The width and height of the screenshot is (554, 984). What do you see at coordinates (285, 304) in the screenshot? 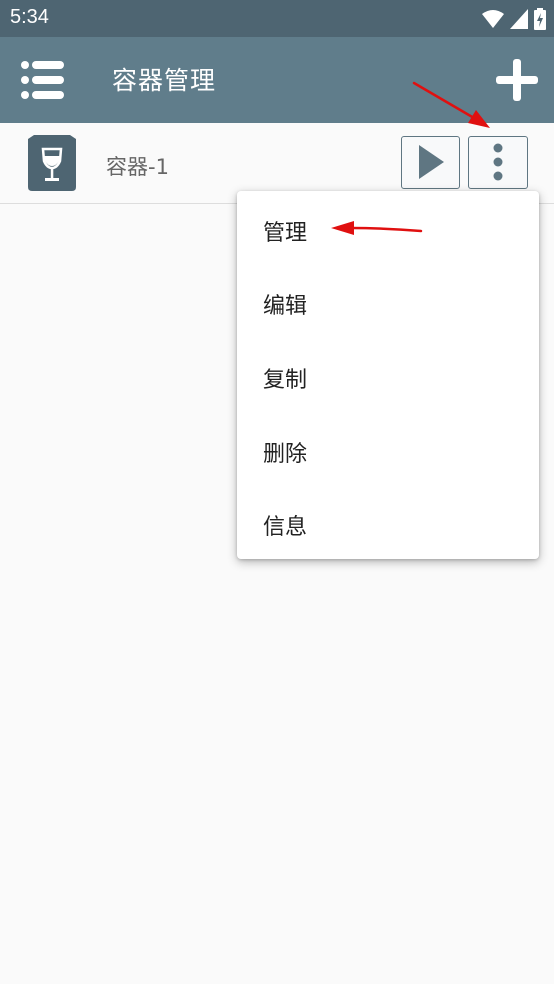
I see `menu-item-edit: 编辑` at bounding box center [285, 304].